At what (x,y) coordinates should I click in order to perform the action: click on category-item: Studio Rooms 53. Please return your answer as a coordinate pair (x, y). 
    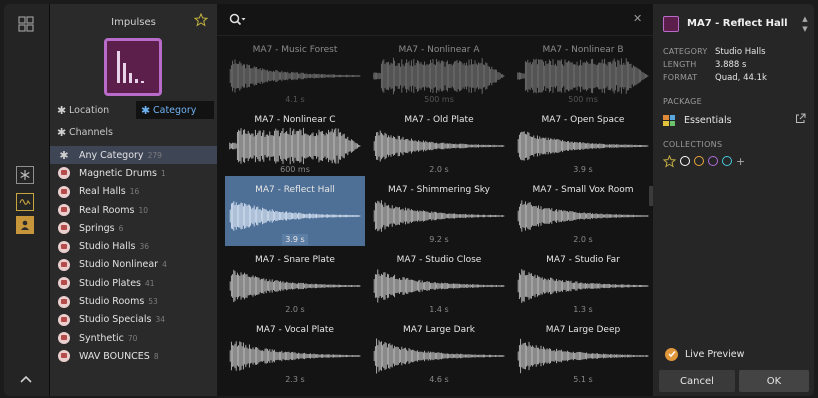
    Looking at the image, I should click on (133, 301).